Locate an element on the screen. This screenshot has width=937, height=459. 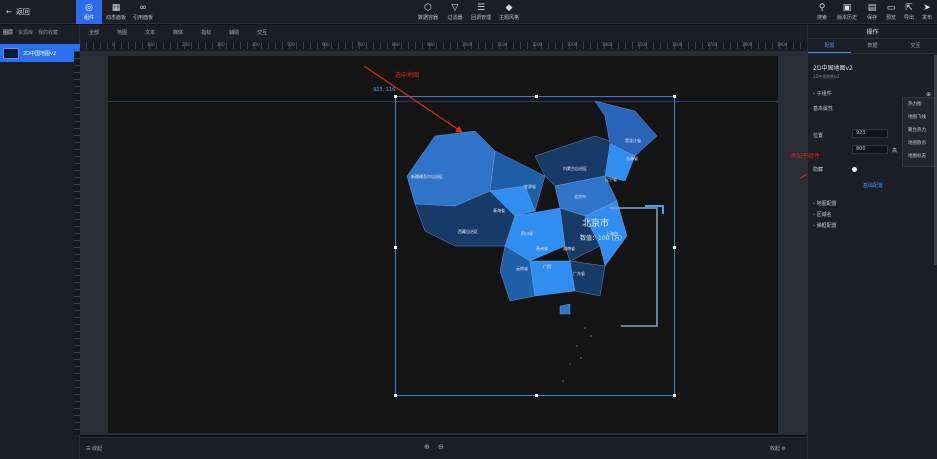
component-title: 2D中国地图v2 is located at coordinates (833, 68).